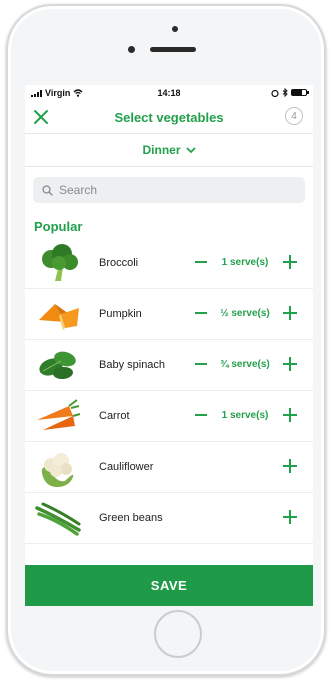 This screenshot has height=681, width=334. What do you see at coordinates (169, 416) in the screenshot?
I see `list-item: Carrot 1 serve(s)` at bounding box center [169, 416].